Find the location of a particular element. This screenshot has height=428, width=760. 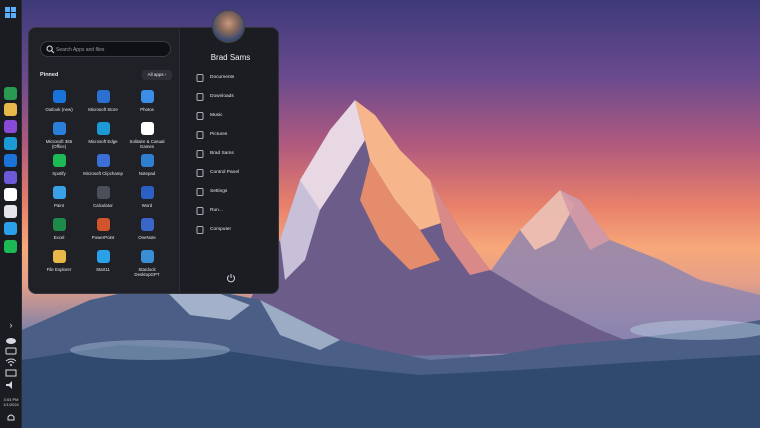

notepad-icon is located at coordinates (147, 160).